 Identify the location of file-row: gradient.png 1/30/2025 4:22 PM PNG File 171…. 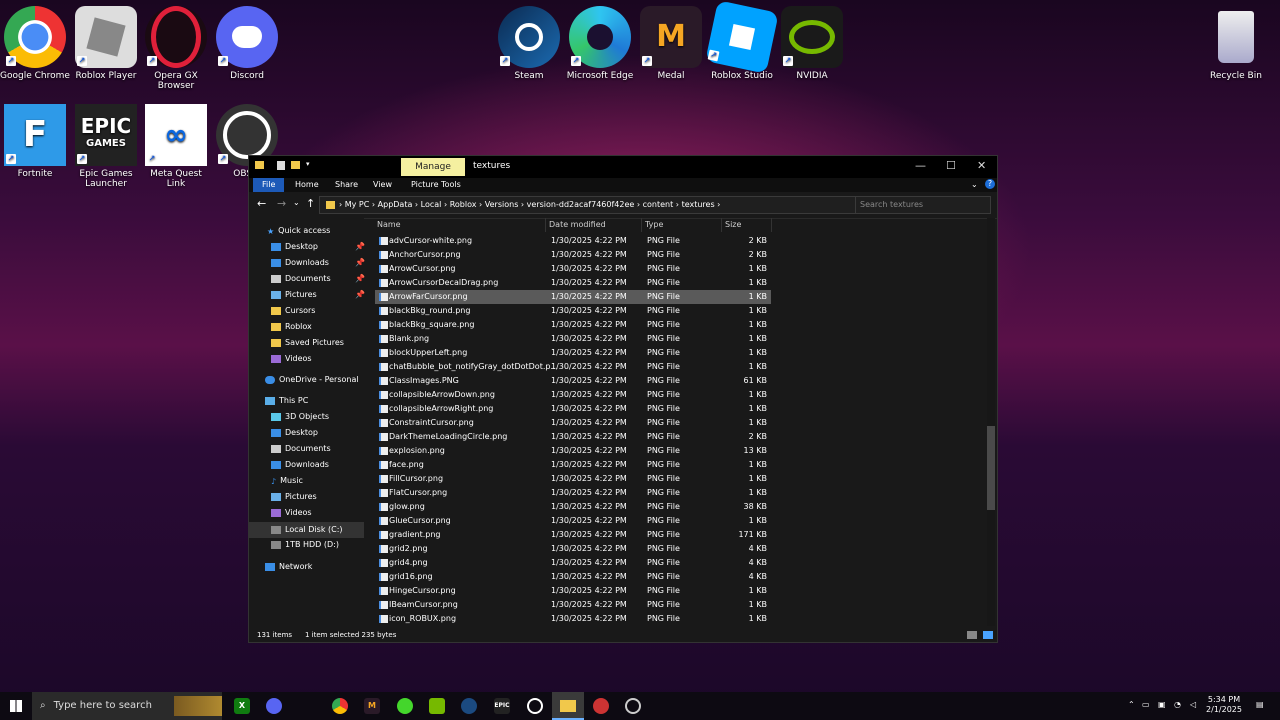
(573, 535).